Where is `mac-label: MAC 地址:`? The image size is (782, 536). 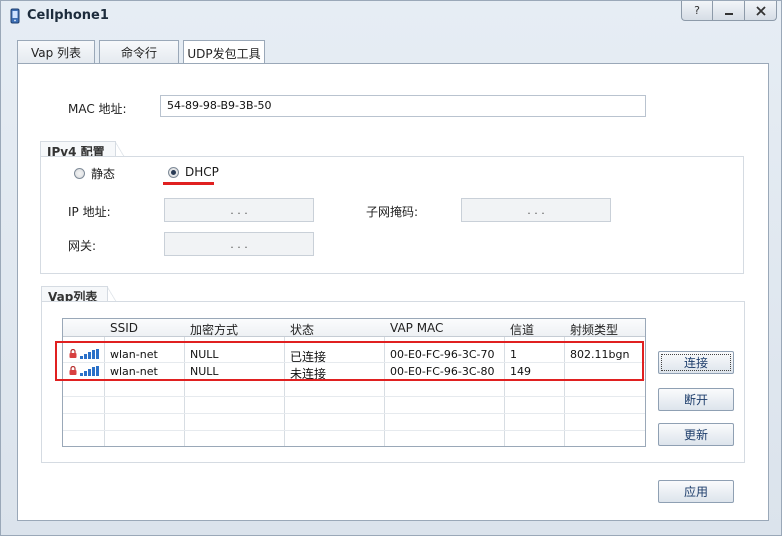 mac-label: MAC 地址: is located at coordinates (97, 109).